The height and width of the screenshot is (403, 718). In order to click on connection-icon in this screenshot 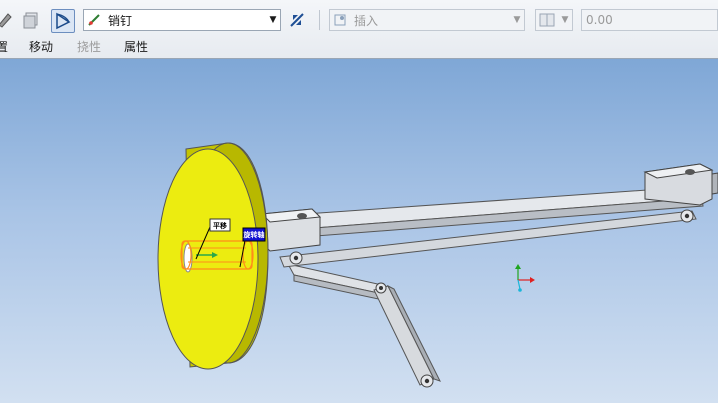, I will do `click(63, 21)`.